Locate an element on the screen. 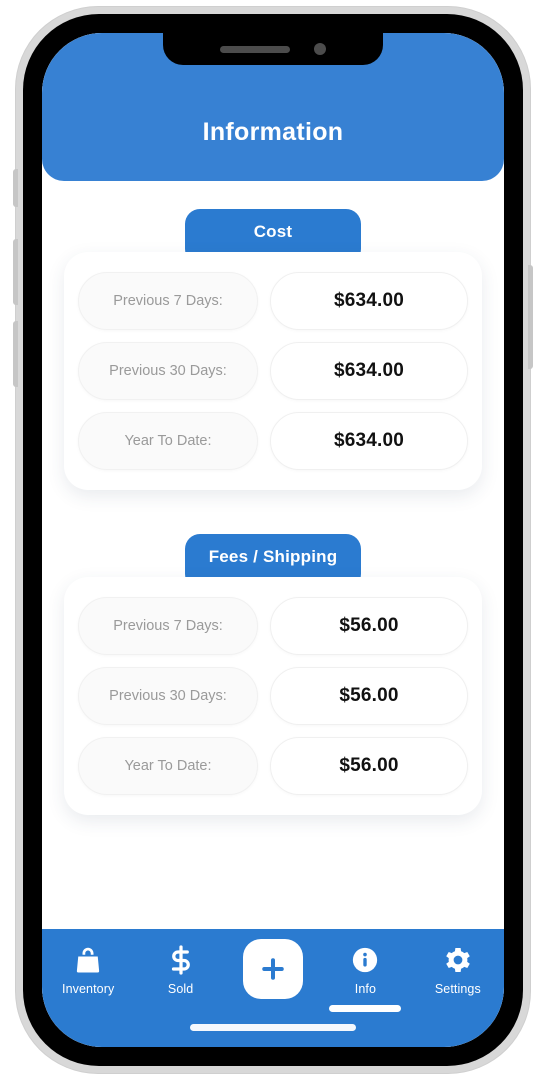  nav-label: Inventory is located at coordinates (88, 989).